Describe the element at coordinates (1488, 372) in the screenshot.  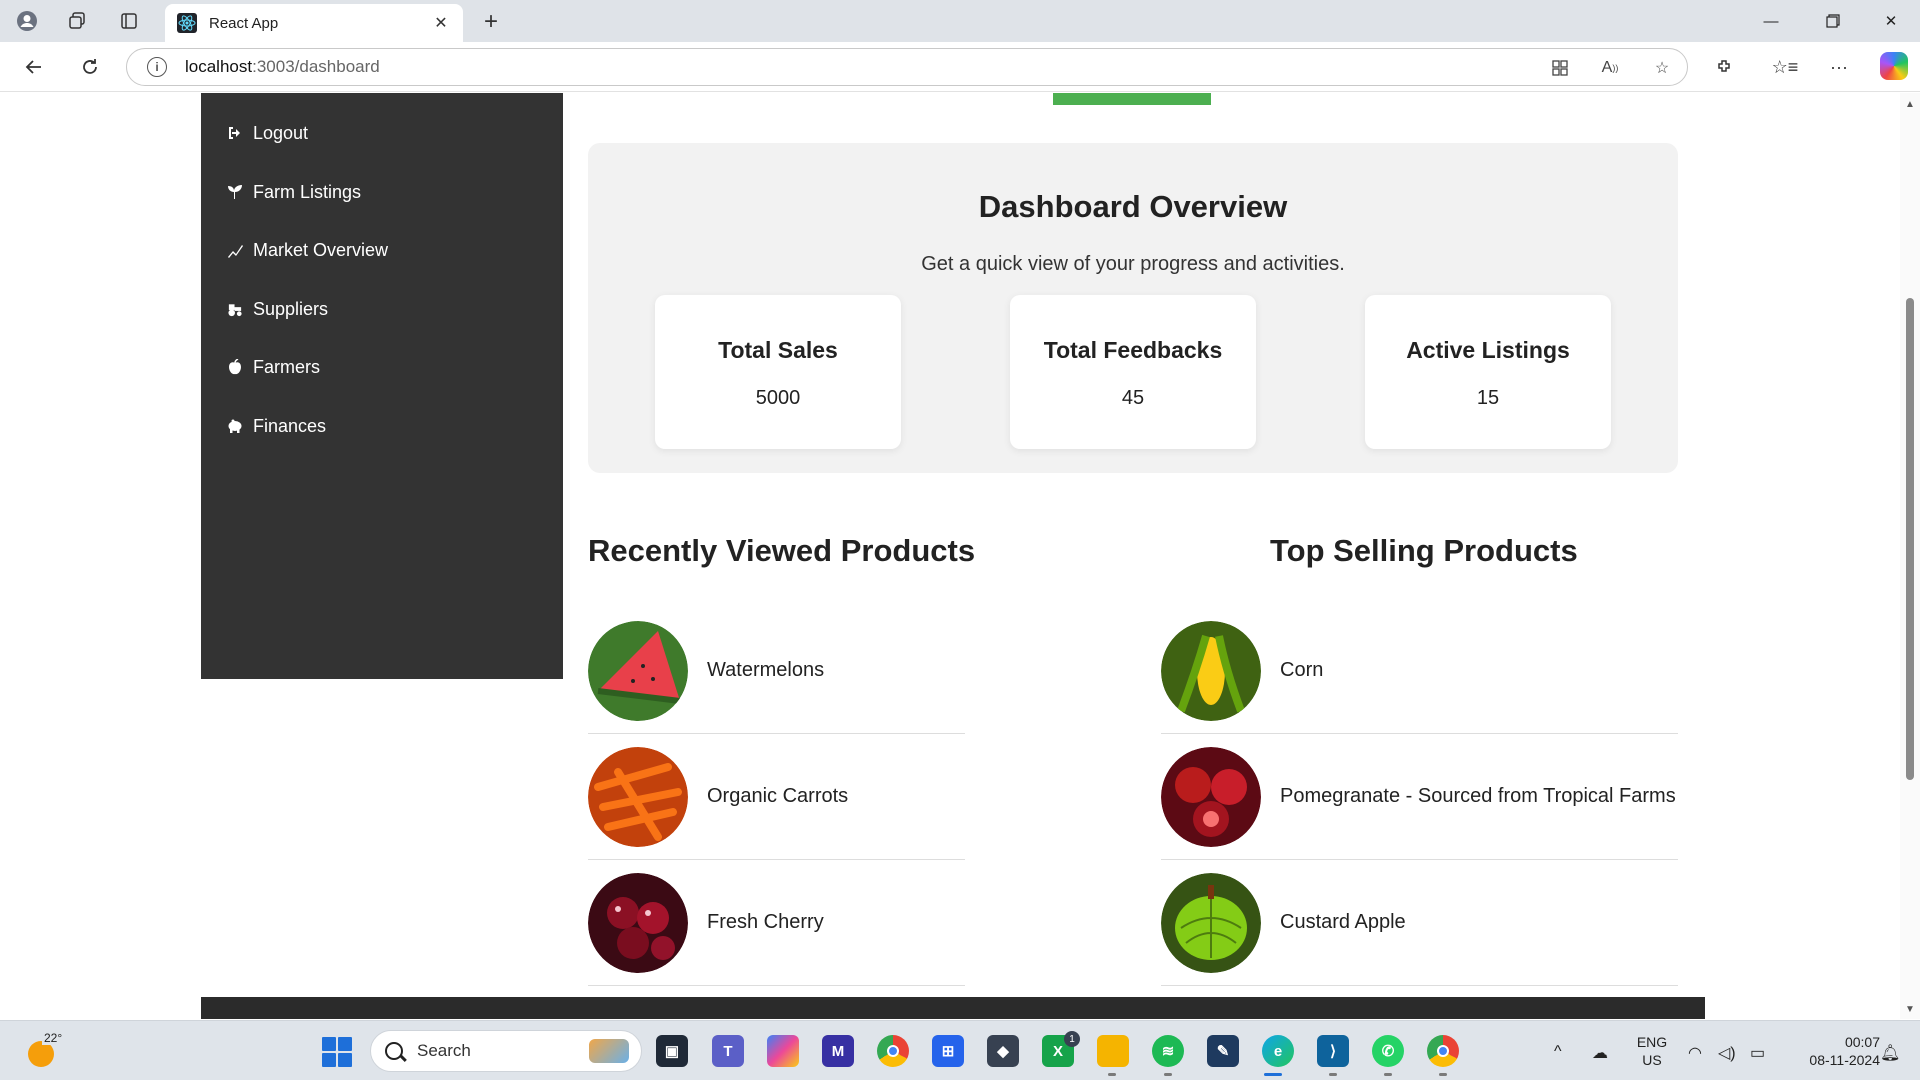
I see `stat-card-active-listings: Active Listings 15` at that location.